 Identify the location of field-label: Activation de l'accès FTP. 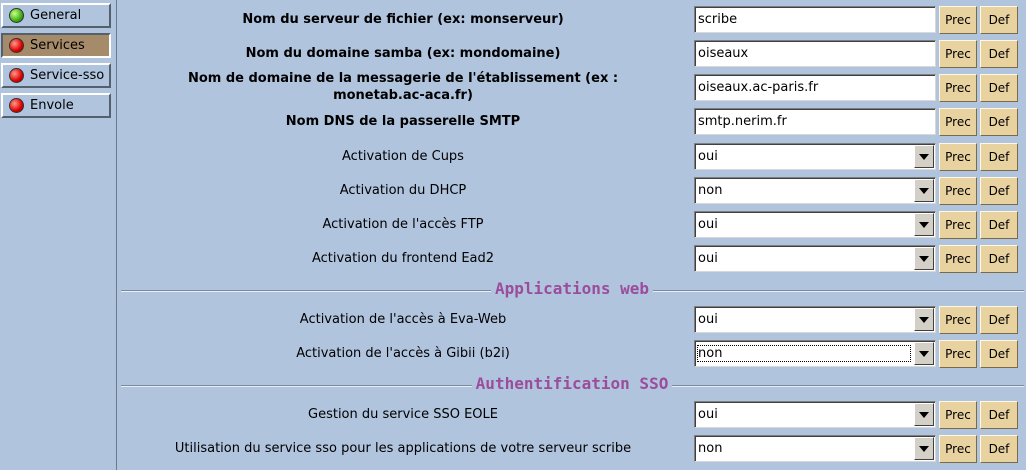
(403, 224).